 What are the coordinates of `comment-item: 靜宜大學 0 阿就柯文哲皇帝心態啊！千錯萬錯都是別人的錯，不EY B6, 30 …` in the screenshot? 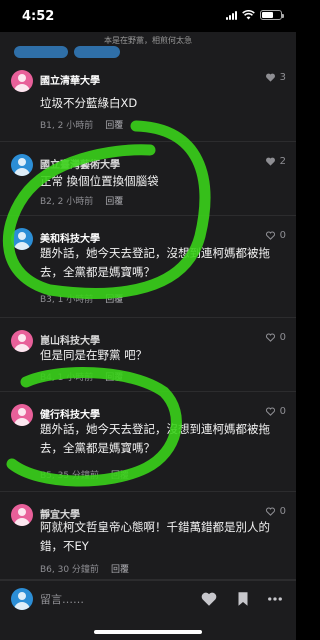 It's located at (148, 536).